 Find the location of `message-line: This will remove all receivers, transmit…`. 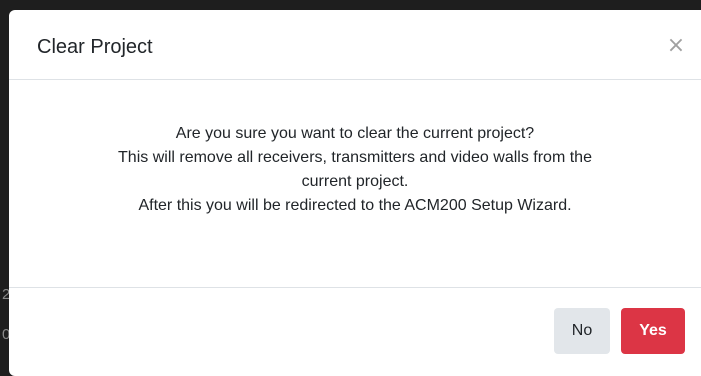

message-line: This will remove all receivers, transmit… is located at coordinates (355, 157).